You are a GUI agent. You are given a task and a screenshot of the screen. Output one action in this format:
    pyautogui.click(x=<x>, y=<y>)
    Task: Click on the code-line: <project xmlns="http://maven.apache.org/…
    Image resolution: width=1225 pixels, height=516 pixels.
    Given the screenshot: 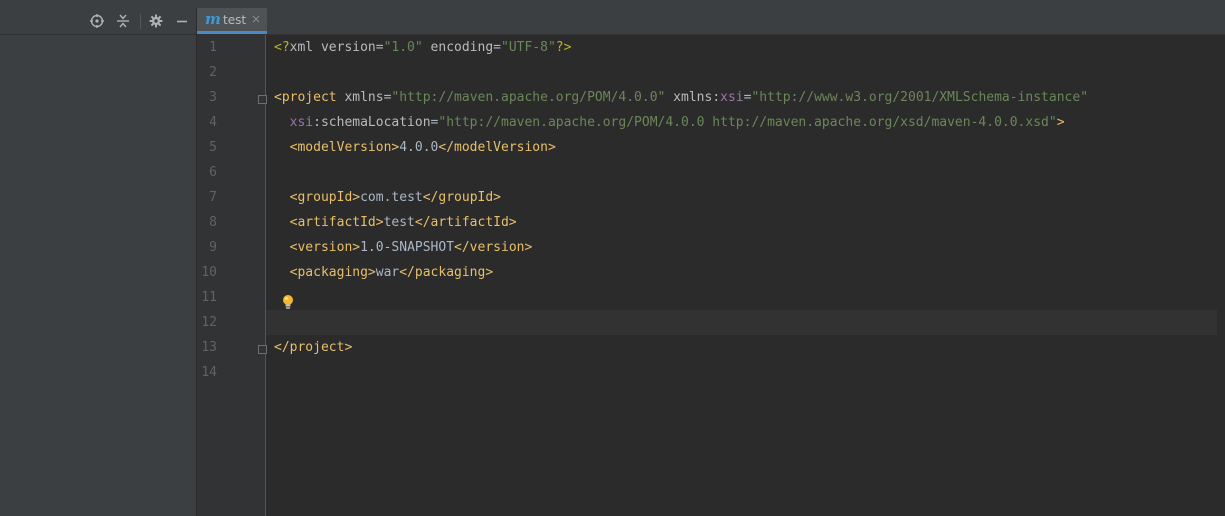 What is the action you would take?
    pyautogui.click(x=681, y=97)
    